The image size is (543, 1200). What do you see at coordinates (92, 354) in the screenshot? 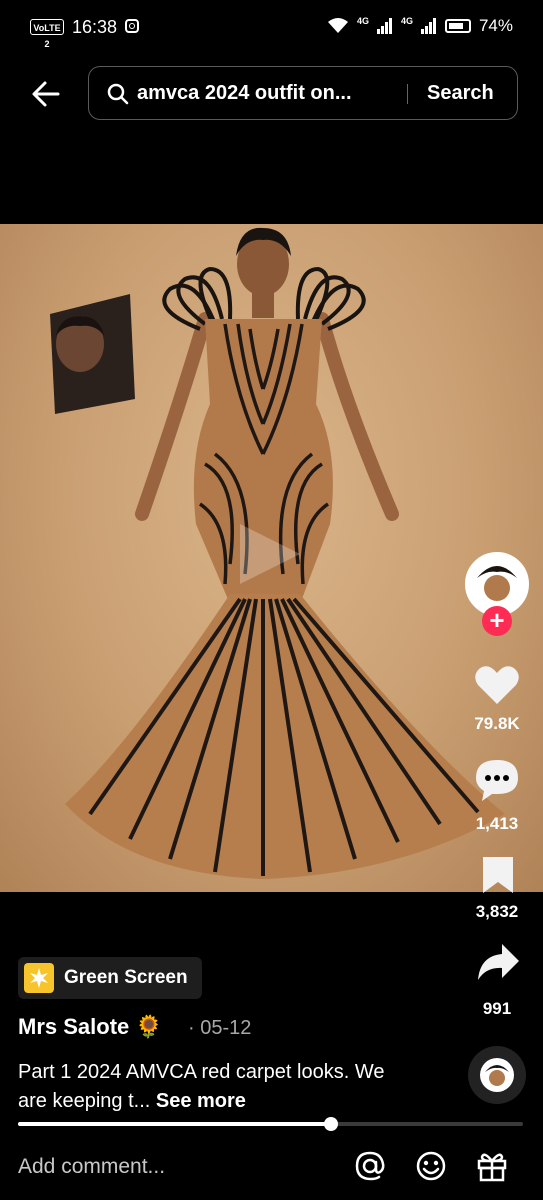
I see `creator-overlay` at bounding box center [92, 354].